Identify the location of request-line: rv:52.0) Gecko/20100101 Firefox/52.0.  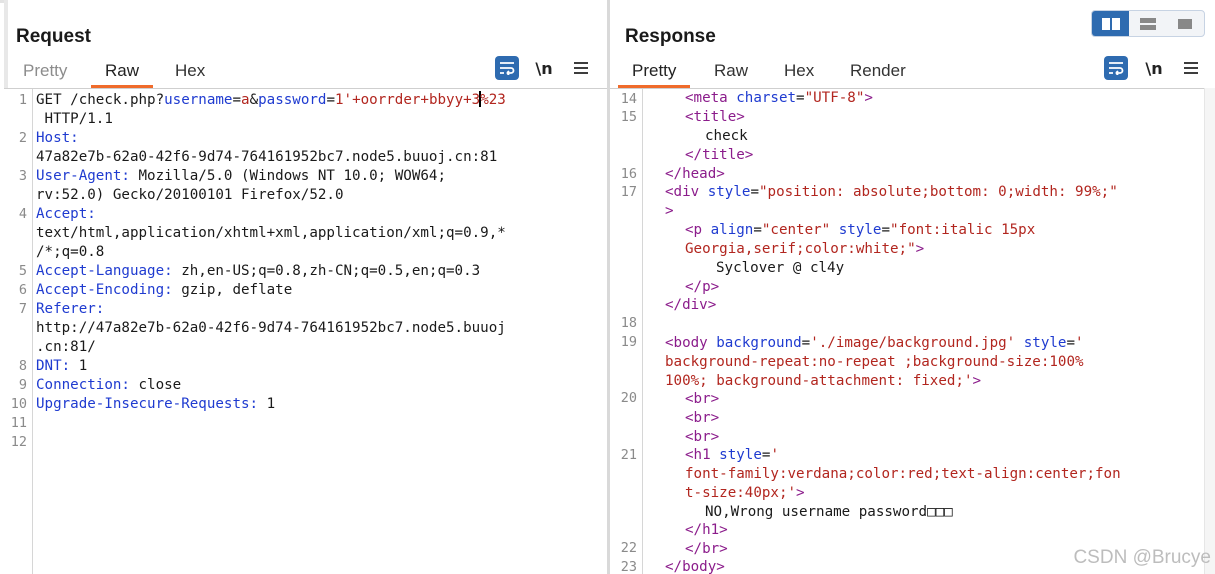
(190, 195).